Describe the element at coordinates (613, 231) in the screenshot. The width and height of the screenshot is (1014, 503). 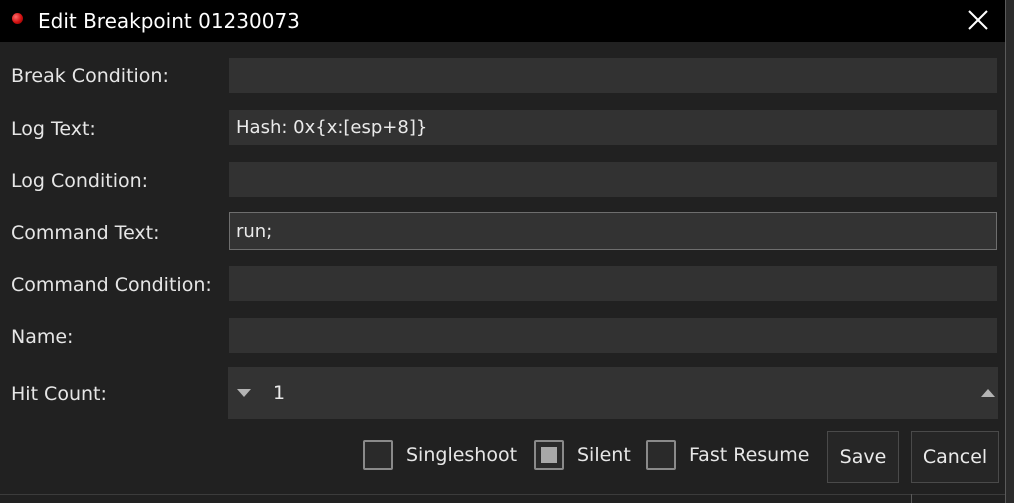
I see `command-text-input` at that location.